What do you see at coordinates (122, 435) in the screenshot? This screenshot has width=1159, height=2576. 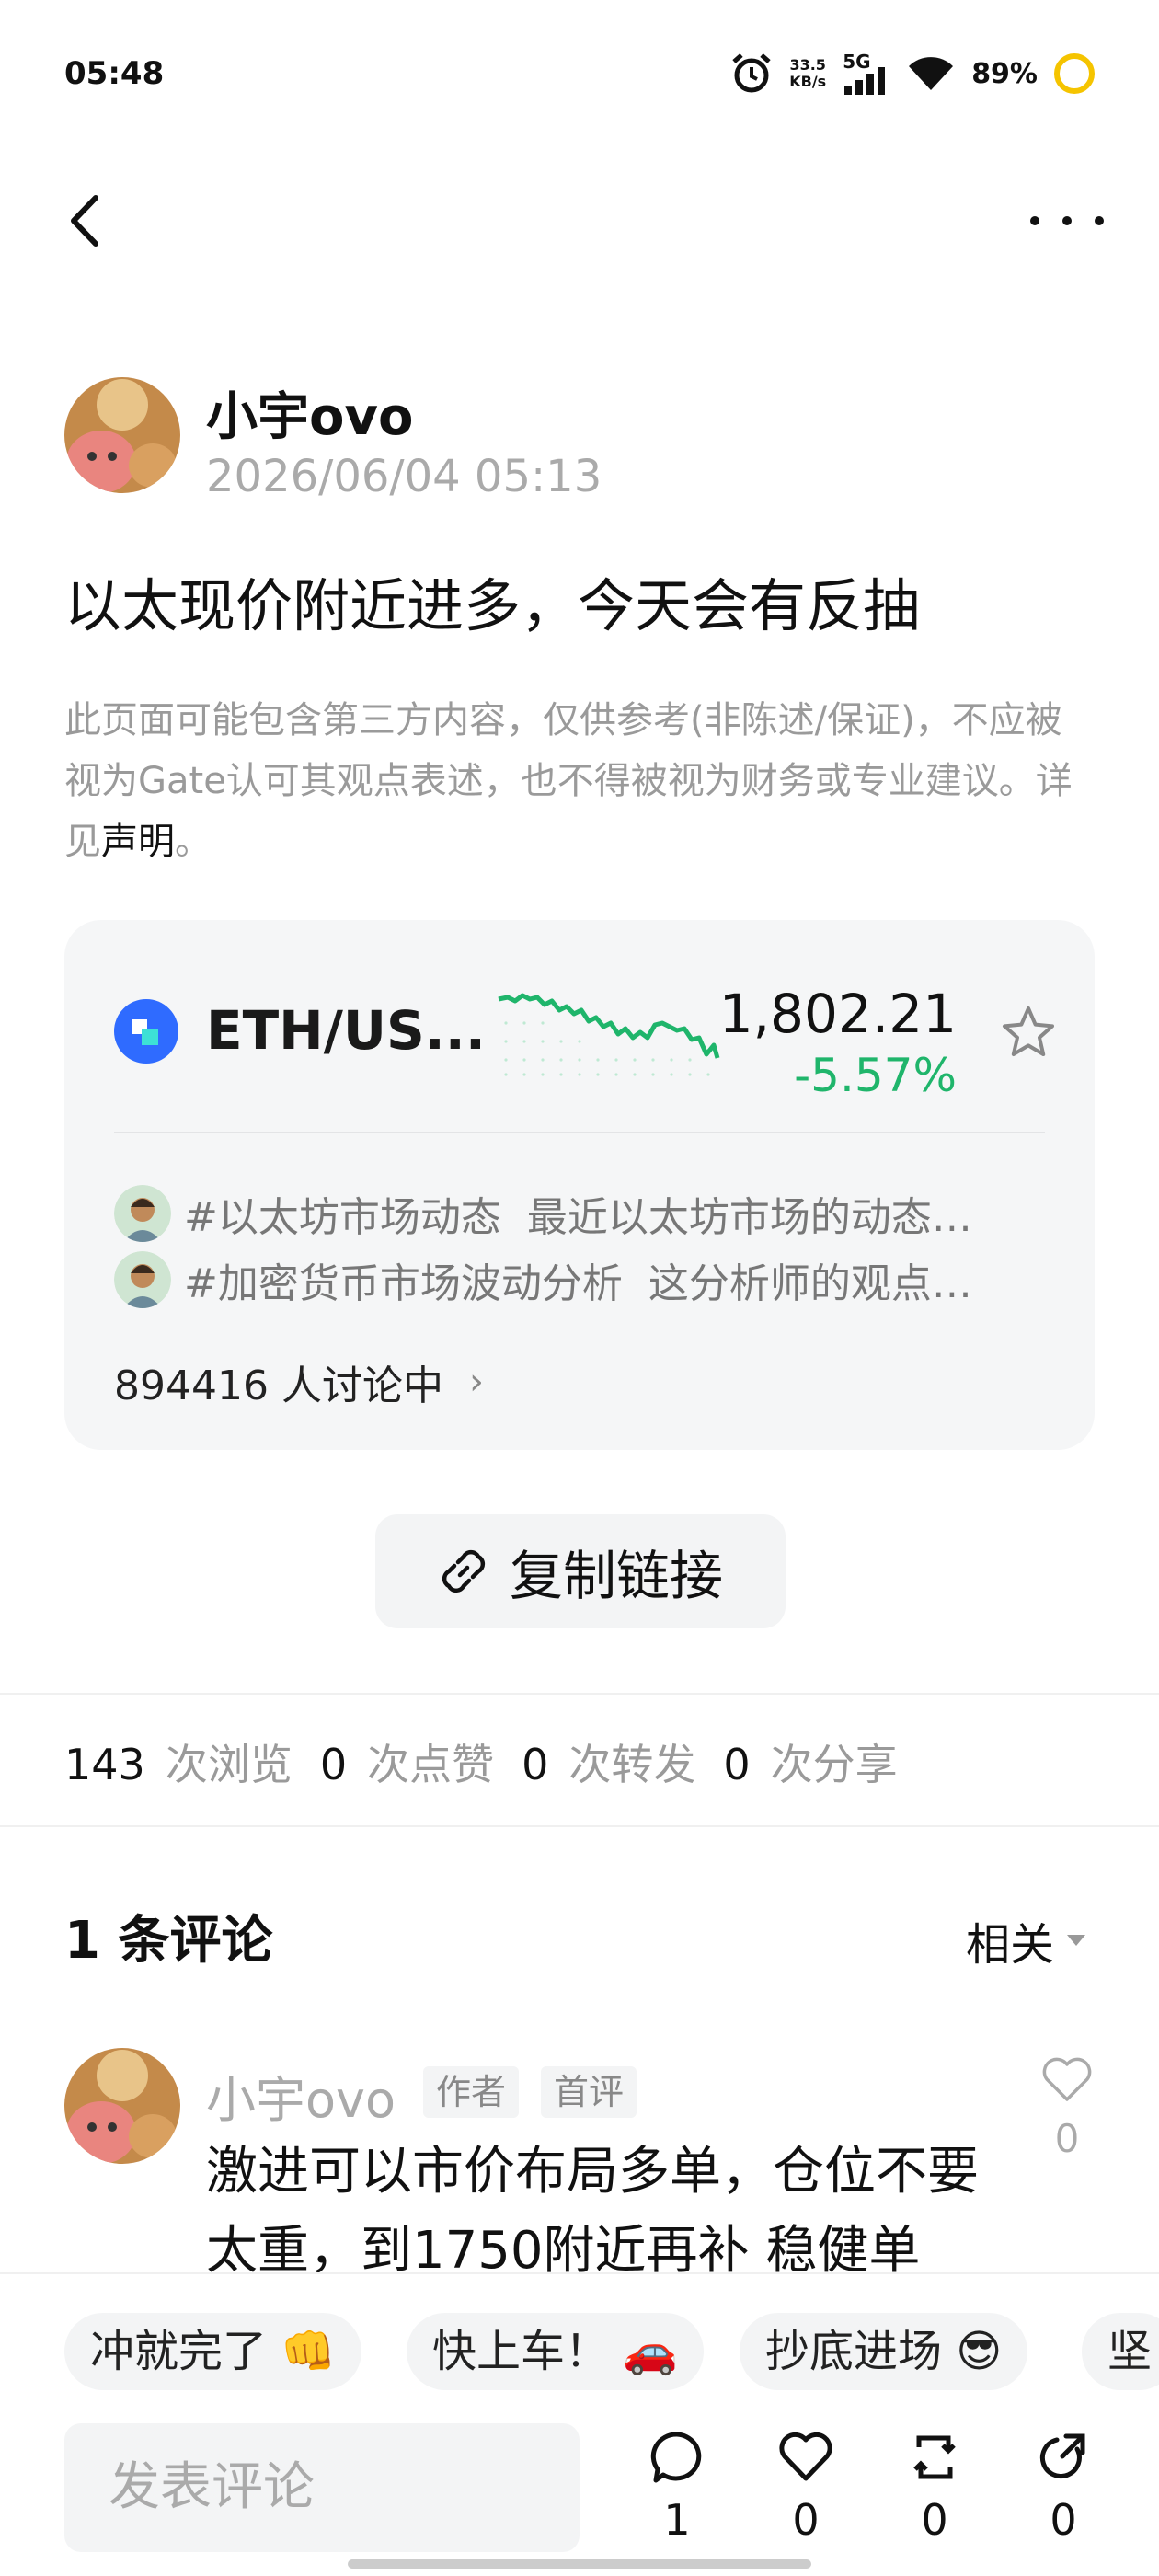 I see `author-avatar` at bounding box center [122, 435].